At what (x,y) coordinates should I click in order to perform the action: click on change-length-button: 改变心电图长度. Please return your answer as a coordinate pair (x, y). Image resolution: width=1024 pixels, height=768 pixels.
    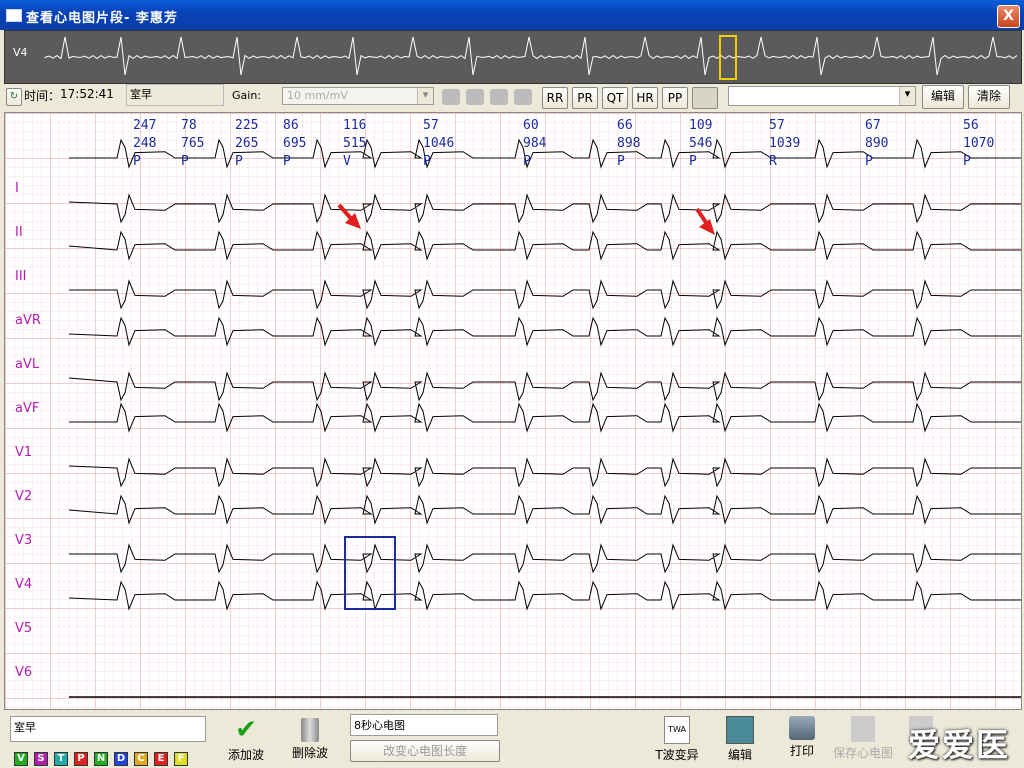
    Looking at the image, I should click on (425, 751).